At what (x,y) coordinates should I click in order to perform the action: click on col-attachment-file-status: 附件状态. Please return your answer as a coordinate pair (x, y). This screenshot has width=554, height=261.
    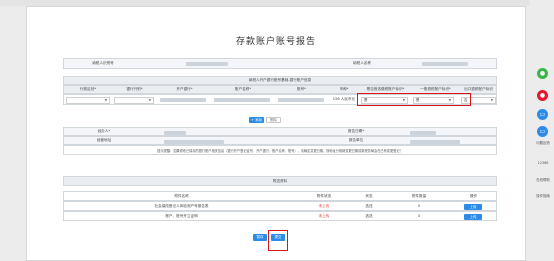
    Looking at the image, I should click on (324, 195).